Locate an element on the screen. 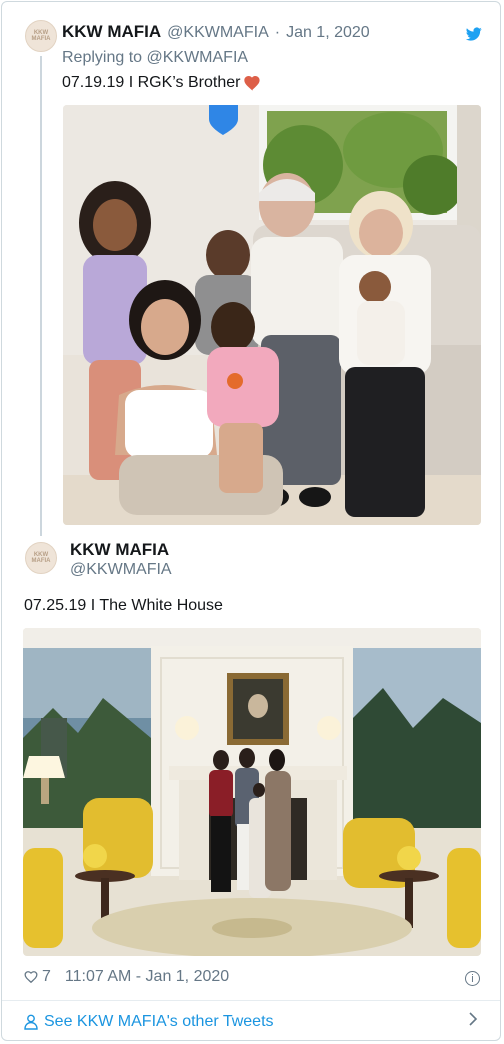  see-more-label: See KKW MAFIA's other Tweets is located at coordinates (159, 1021).